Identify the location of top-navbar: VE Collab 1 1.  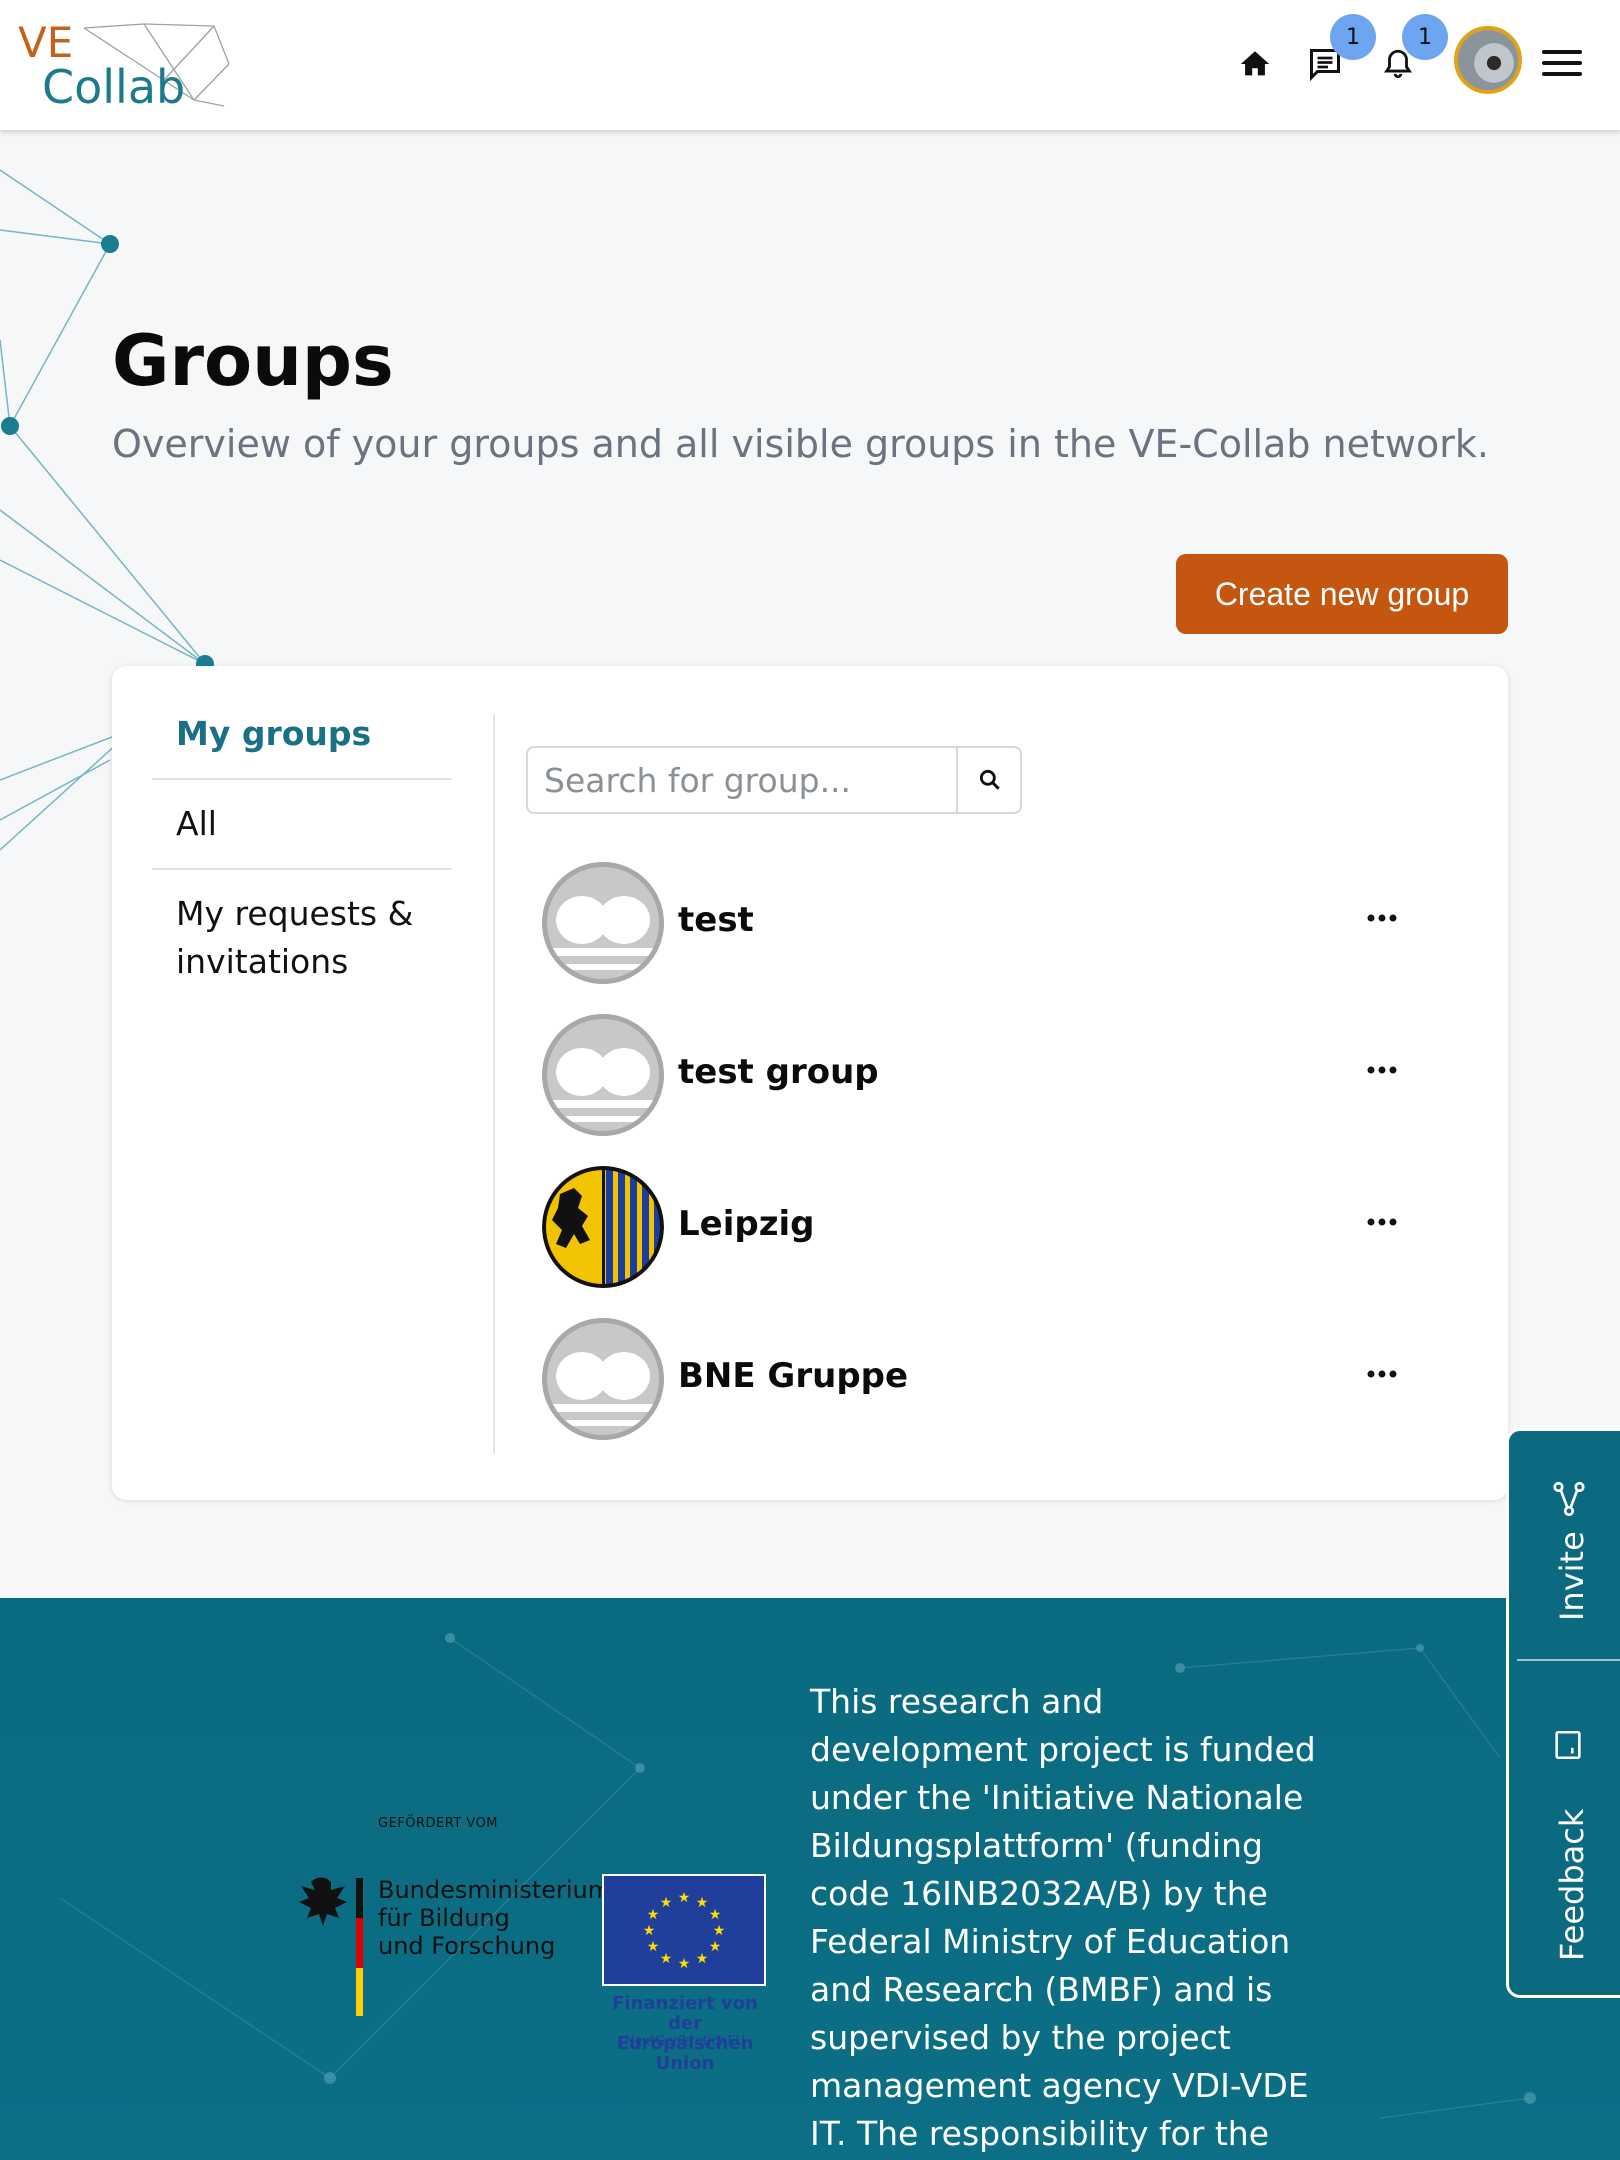
(810, 65).